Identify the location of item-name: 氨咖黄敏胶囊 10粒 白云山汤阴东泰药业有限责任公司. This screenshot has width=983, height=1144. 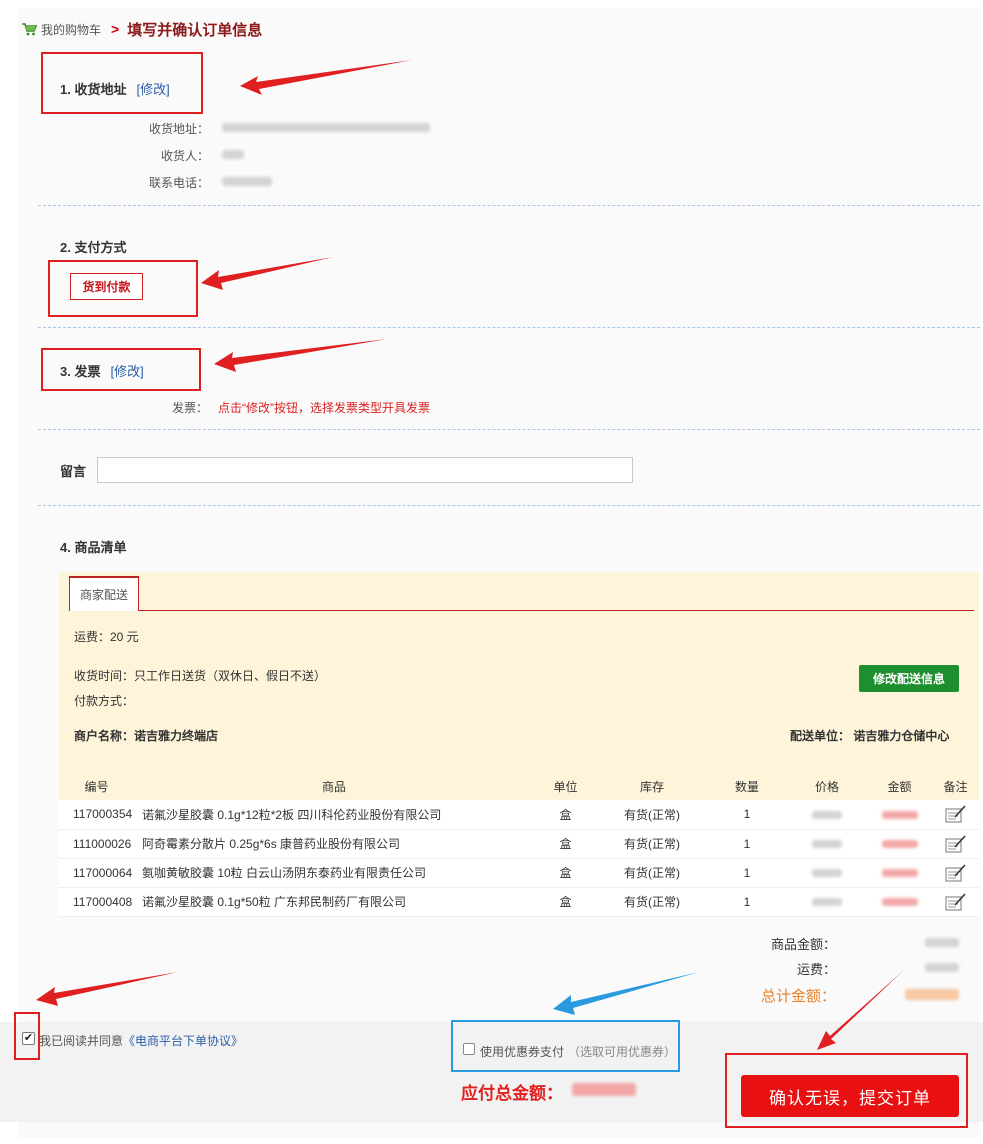
(334, 873).